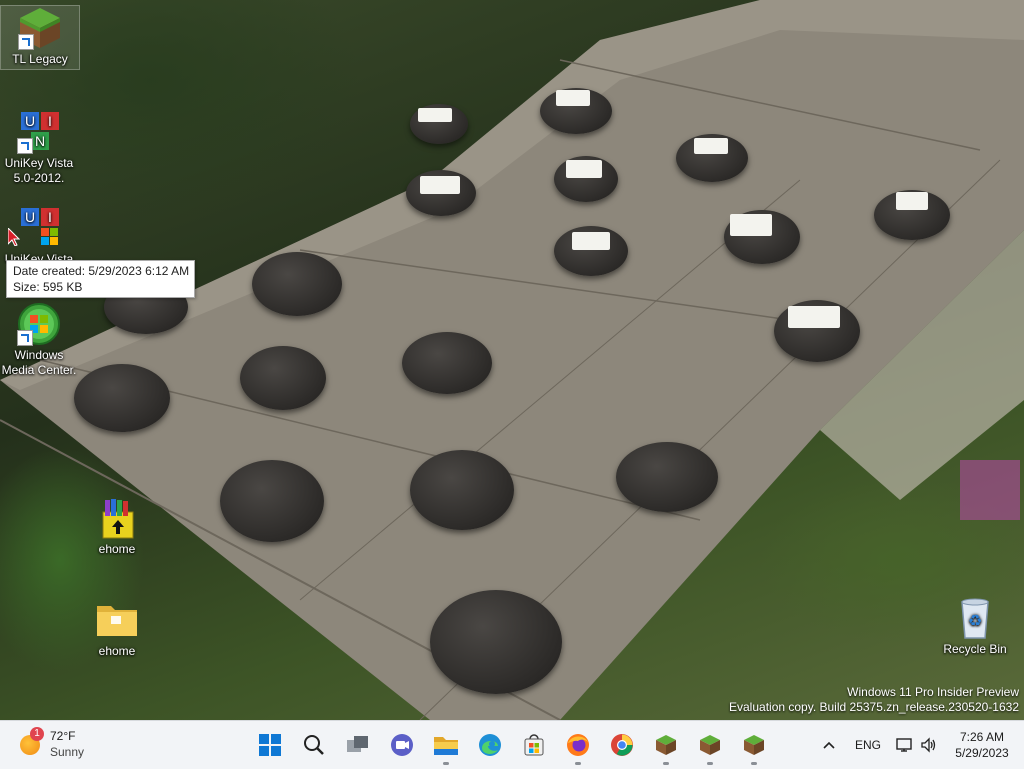 The width and height of the screenshot is (1024, 769). I want to click on desktop-icon-recycle-bin: ♻ Recycle Bin, so click(975, 626).